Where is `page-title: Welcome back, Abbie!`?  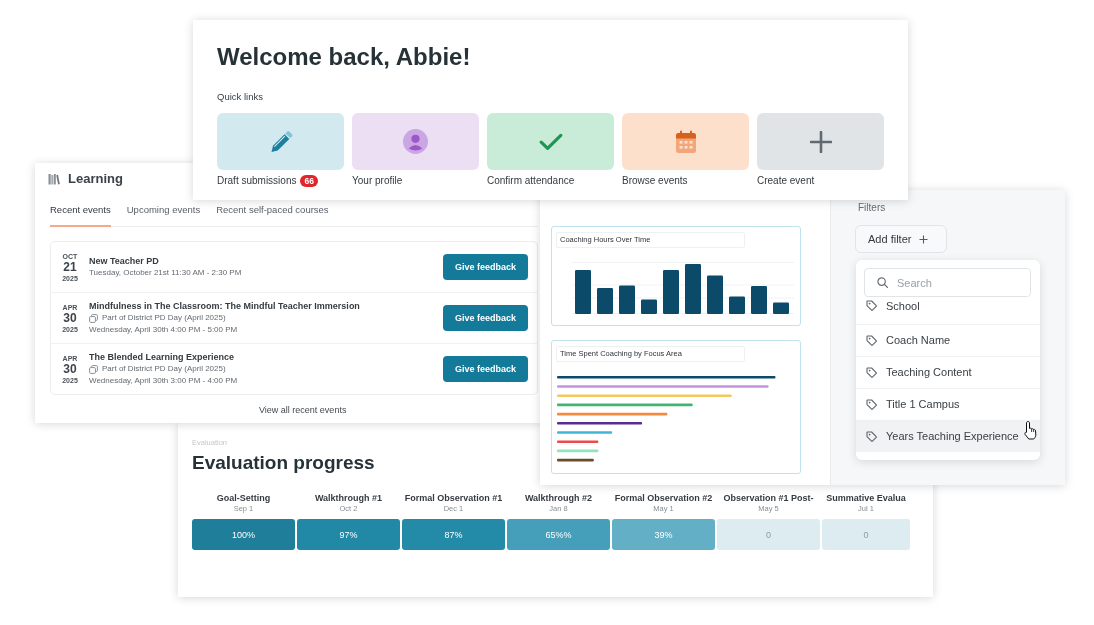 page-title: Welcome back, Abbie! is located at coordinates (344, 57).